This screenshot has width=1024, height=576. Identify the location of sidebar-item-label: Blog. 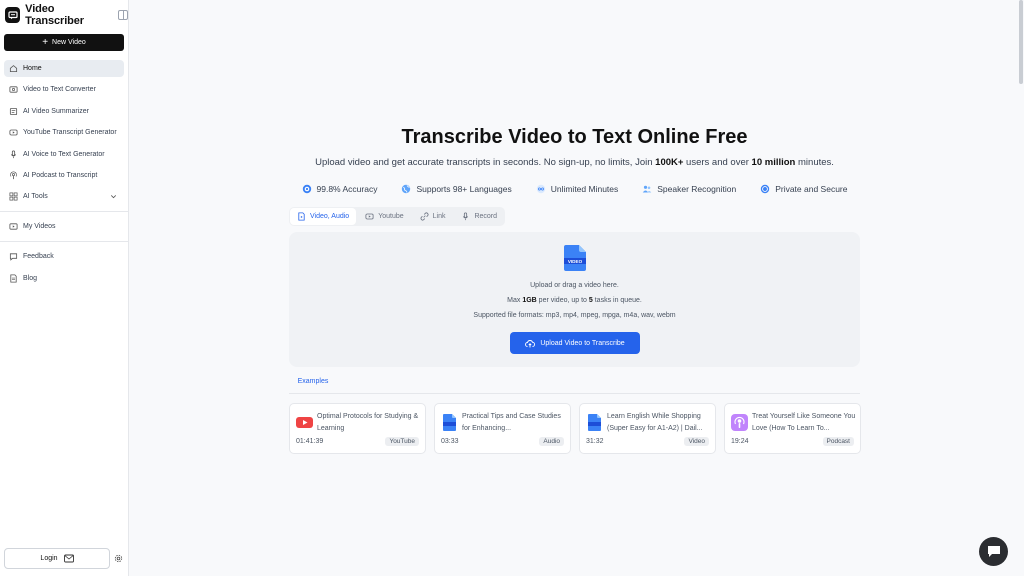
(30, 278).